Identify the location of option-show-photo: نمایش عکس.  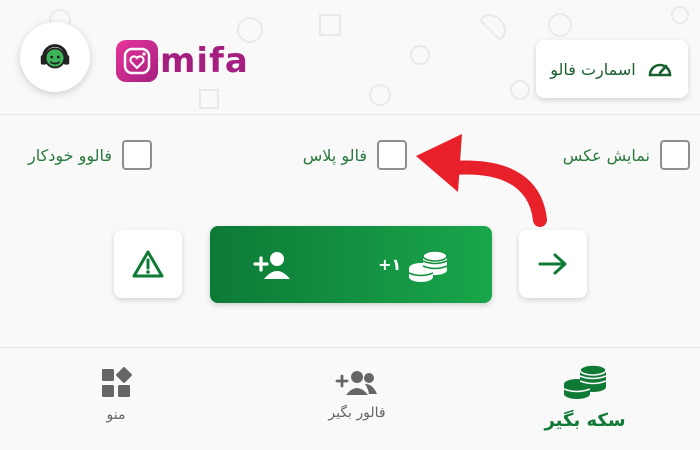
(626, 155).